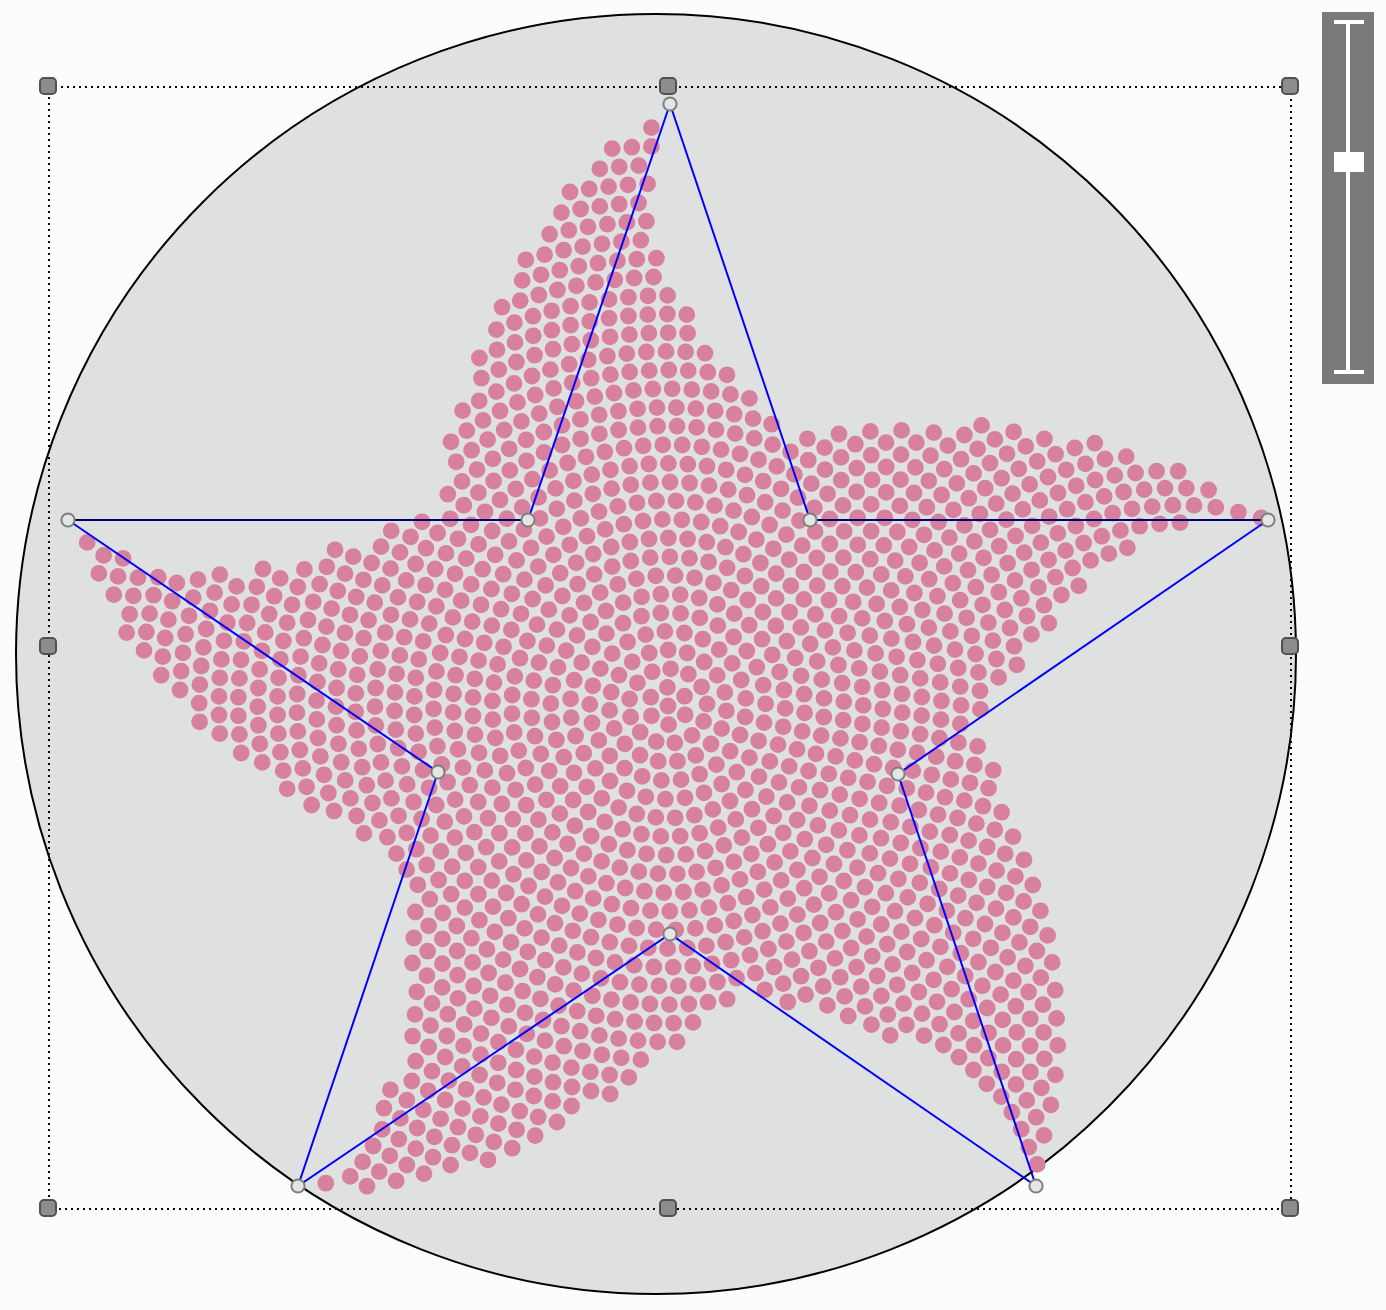 This screenshot has height=1310, width=1386. I want to click on slider-track, so click(1348, 197).